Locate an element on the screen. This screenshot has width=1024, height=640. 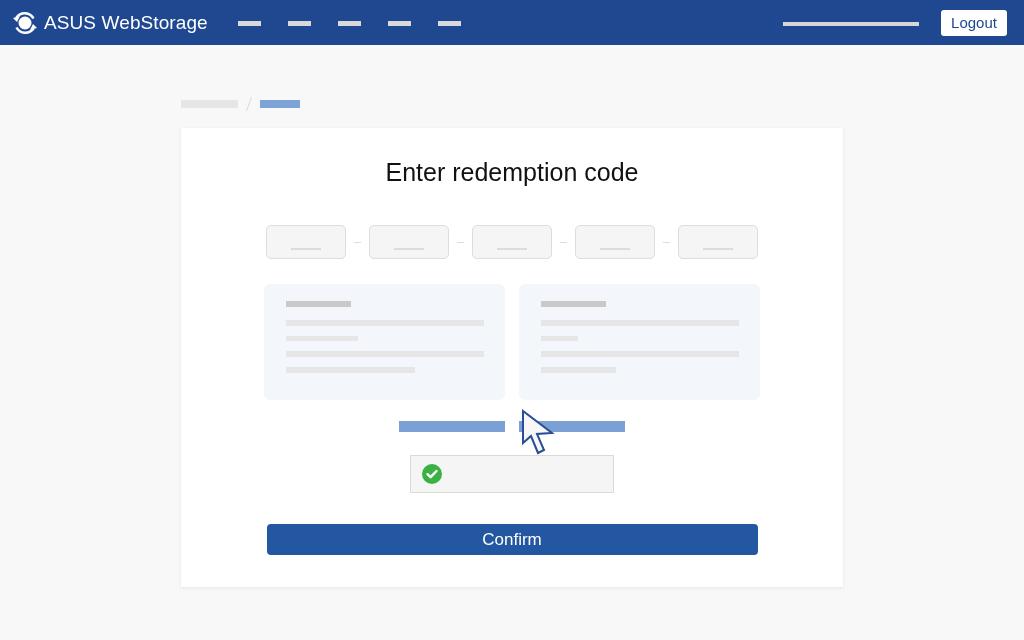
breadcrumb-link-placeholder-bar is located at coordinates (280, 104).